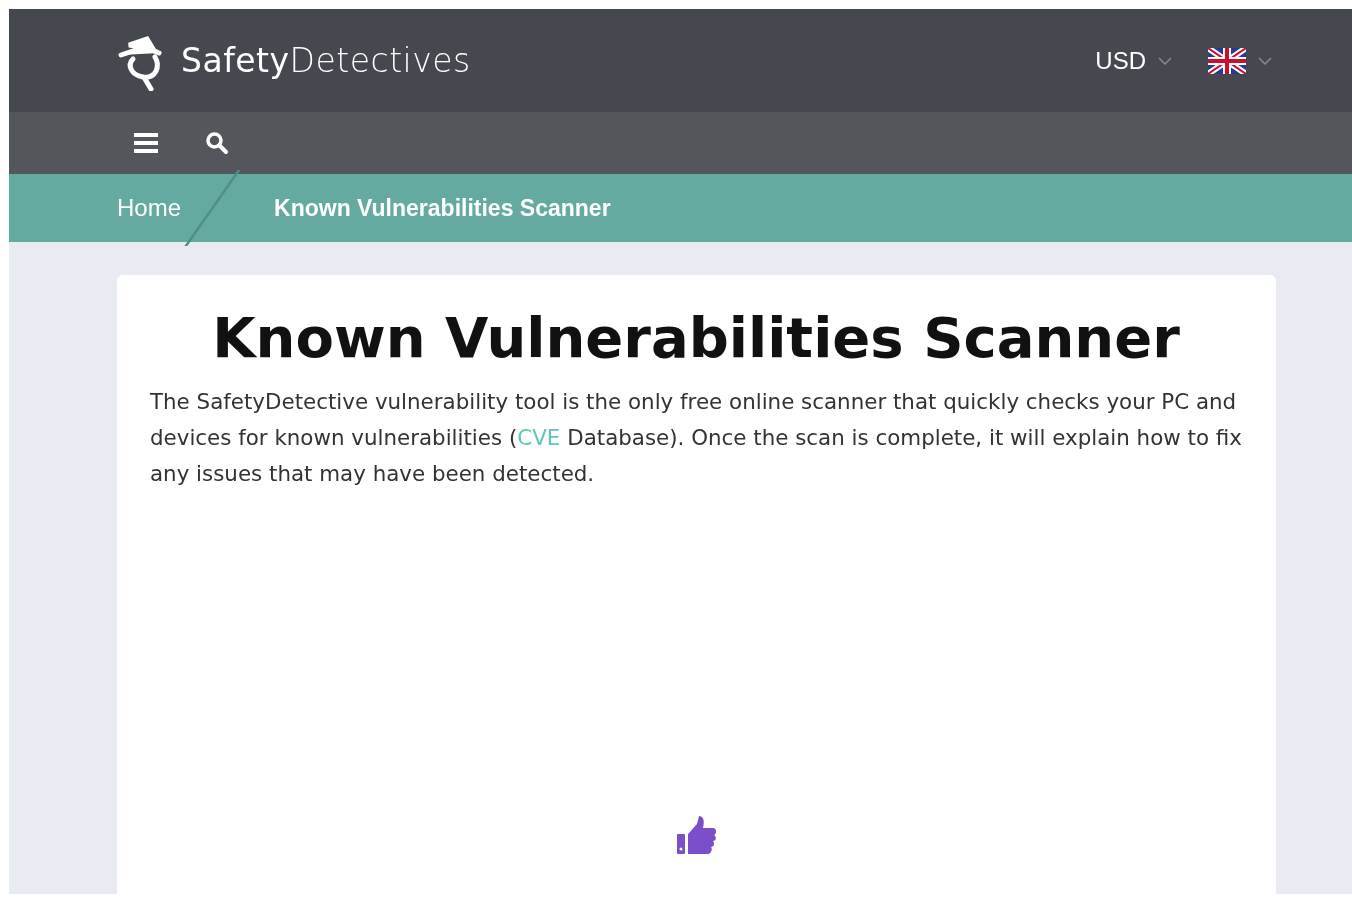  What do you see at coordinates (217, 143) in the screenshot?
I see `search-icon` at bounding box center [217, 143].